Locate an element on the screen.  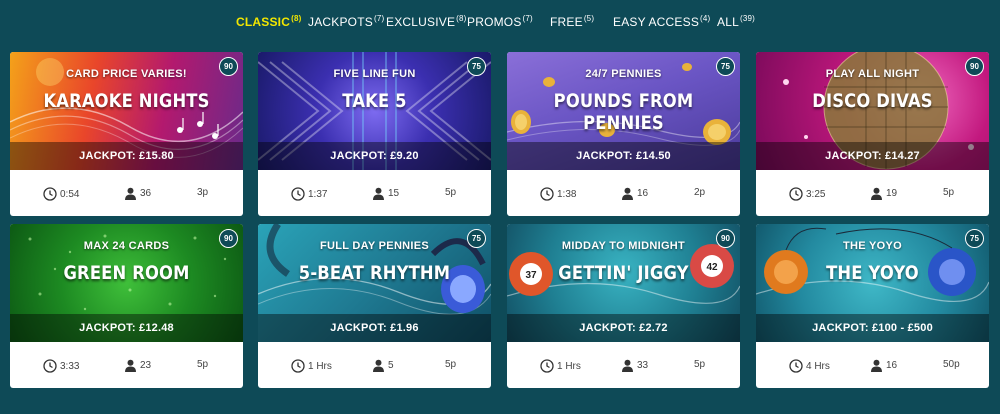
game-title: POUNDS FROM PENNIES is located at coordinates (623, 112).